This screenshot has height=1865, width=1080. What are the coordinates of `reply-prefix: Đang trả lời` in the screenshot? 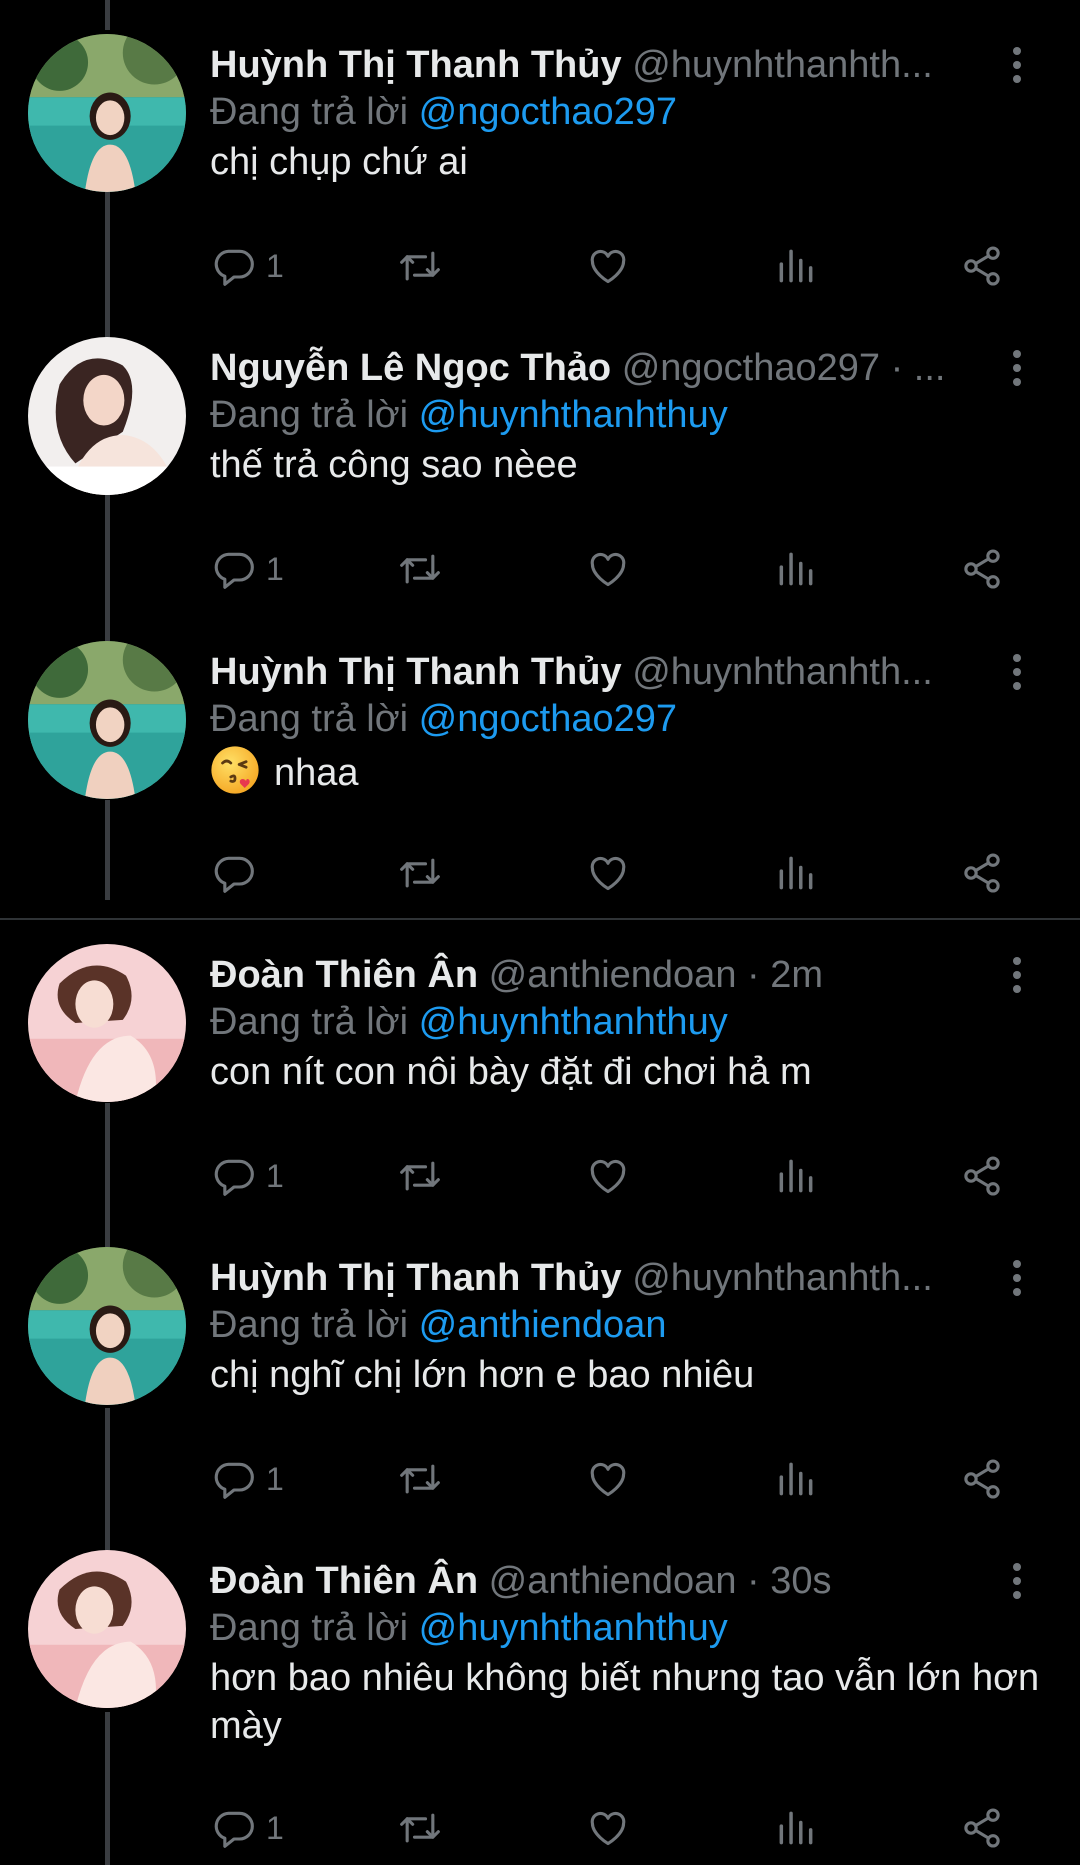 It's located at (309, 112).